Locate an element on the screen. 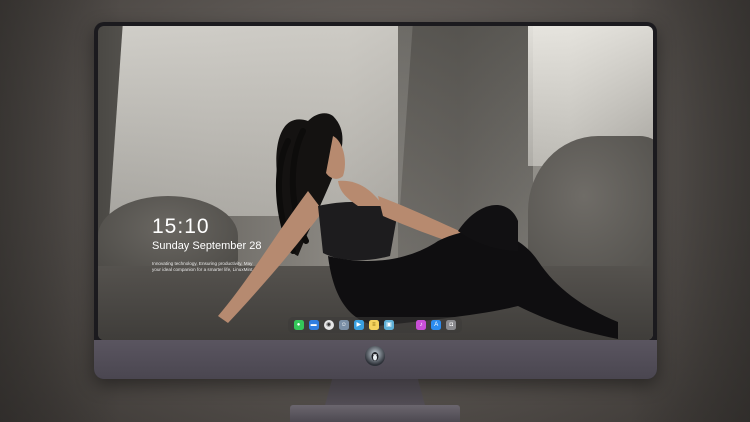  monitor-stand-base is located at coordinates (375, 413).